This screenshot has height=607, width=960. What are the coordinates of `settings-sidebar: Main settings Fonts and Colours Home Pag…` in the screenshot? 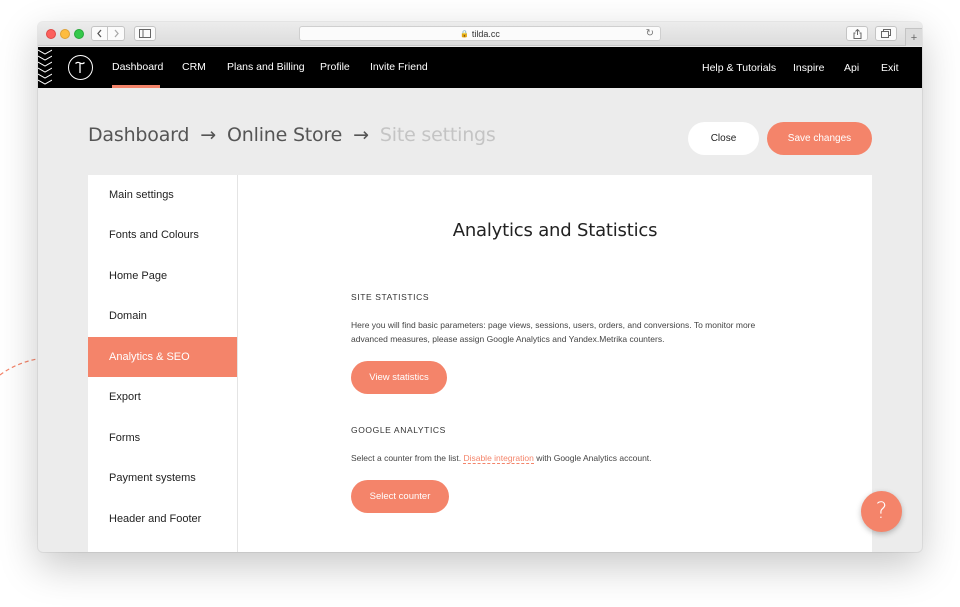 It's located at (163, 363).